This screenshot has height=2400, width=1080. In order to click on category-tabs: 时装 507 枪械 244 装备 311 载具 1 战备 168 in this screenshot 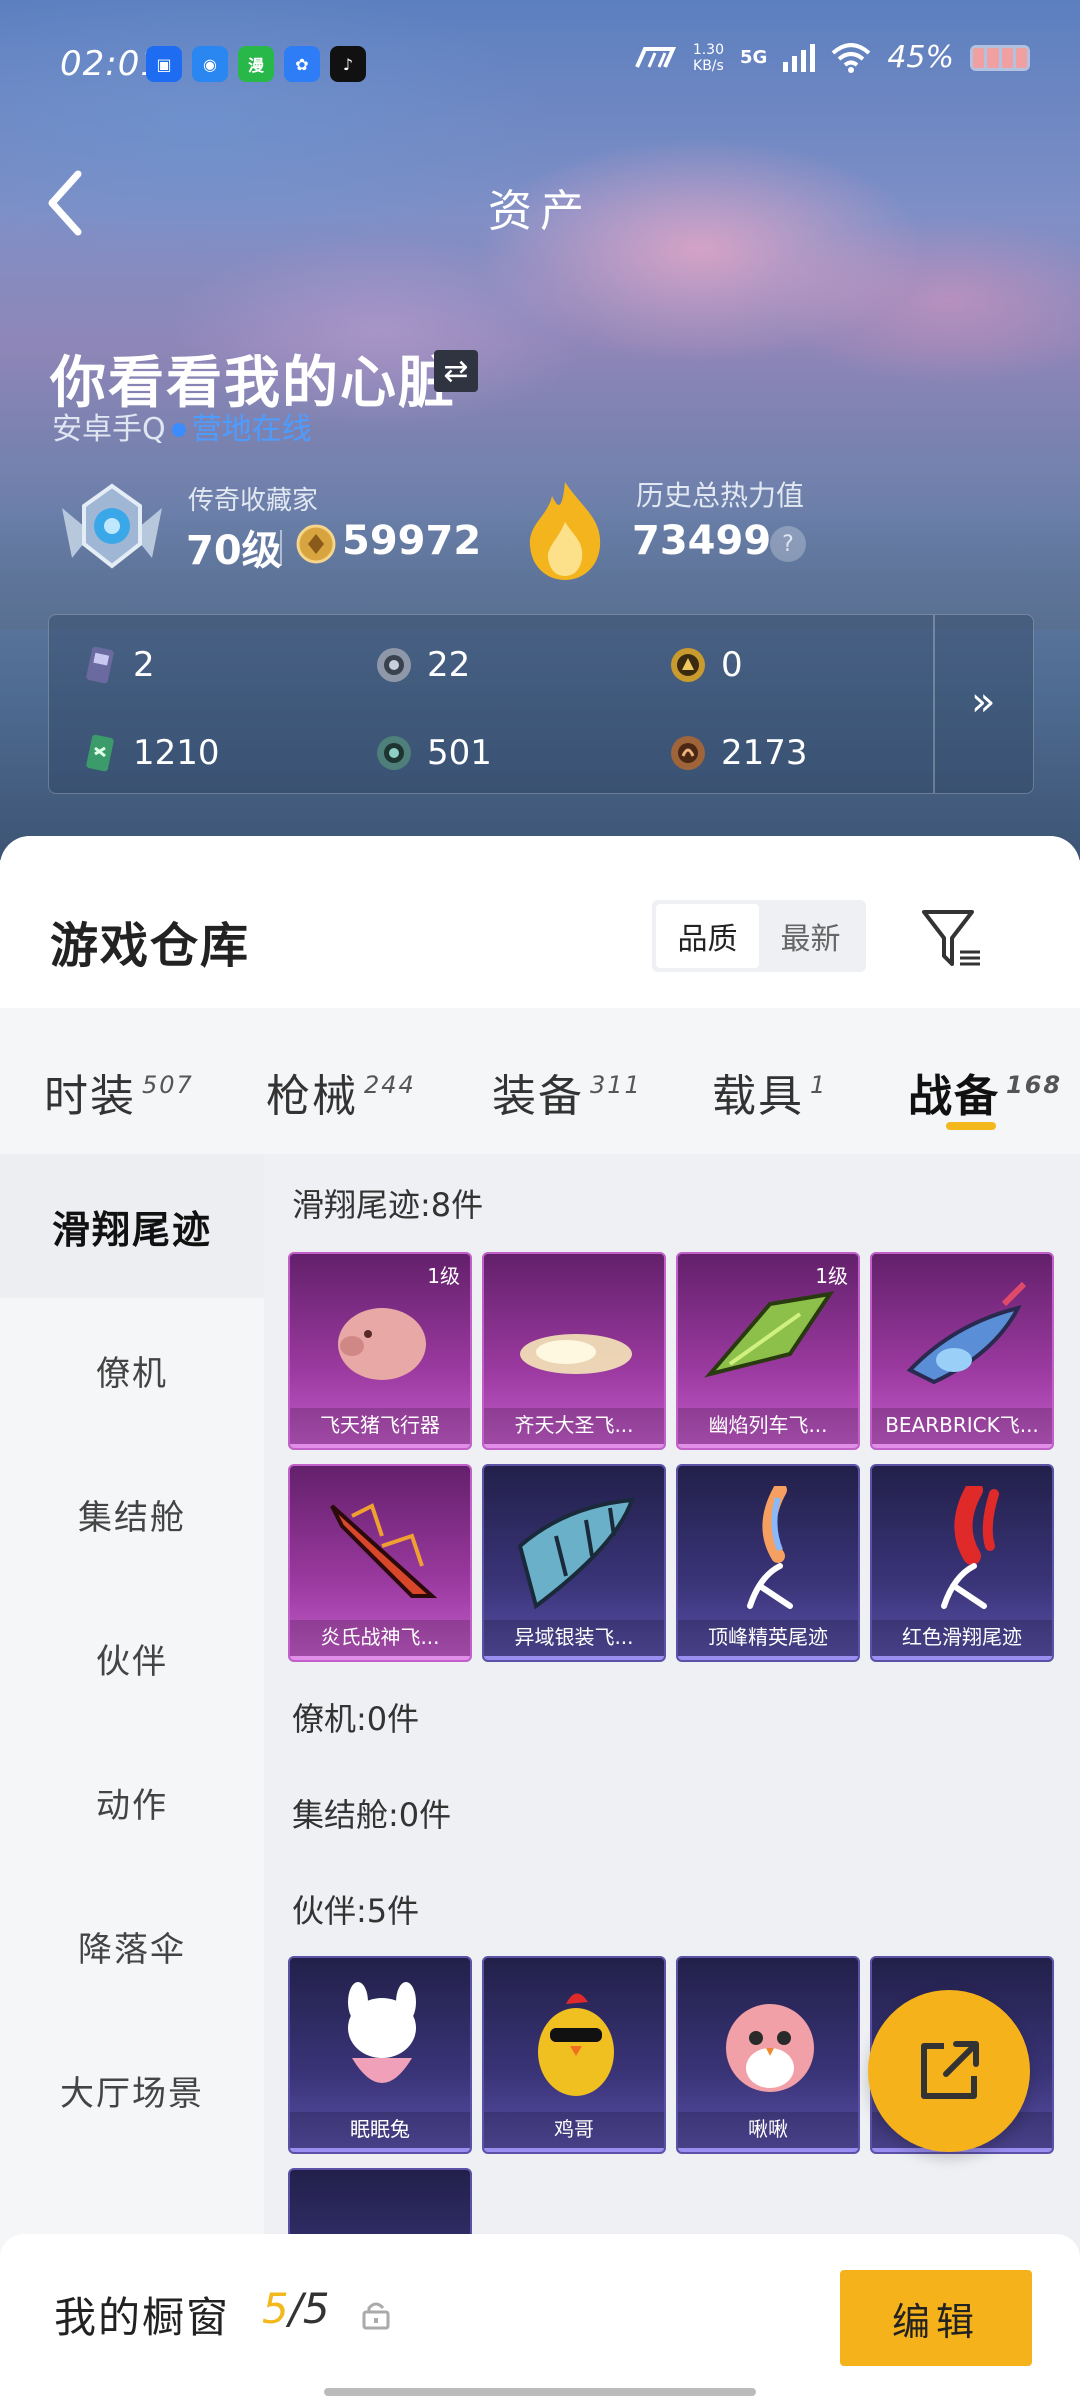, I will do `click(540, 1081)`.